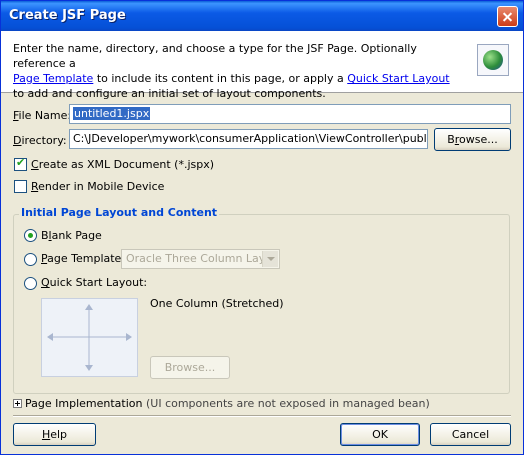 The image size is (524, 455). I want to click on file-name-field: untitled1.jspx, so click(290, 114).